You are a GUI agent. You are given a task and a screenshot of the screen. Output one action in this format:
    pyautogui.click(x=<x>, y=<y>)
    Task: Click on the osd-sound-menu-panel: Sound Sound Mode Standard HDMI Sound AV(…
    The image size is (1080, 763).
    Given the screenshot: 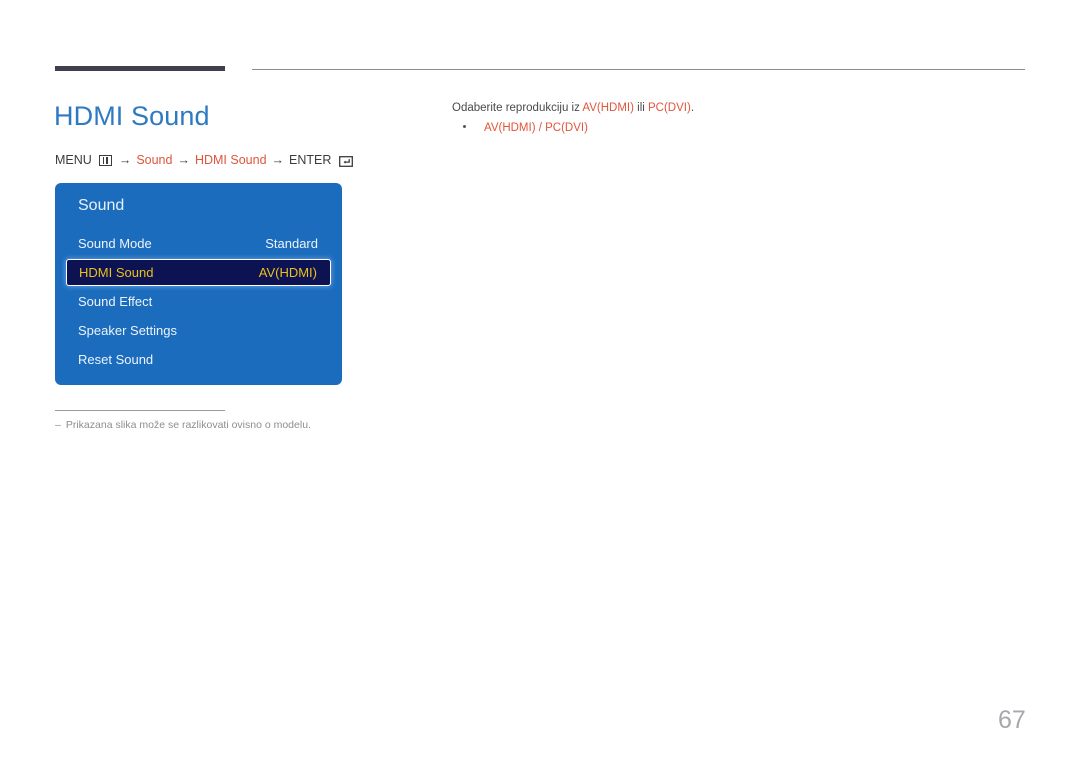 What is the action you would take?
    pyautogui.click(x=198, y=284)
    